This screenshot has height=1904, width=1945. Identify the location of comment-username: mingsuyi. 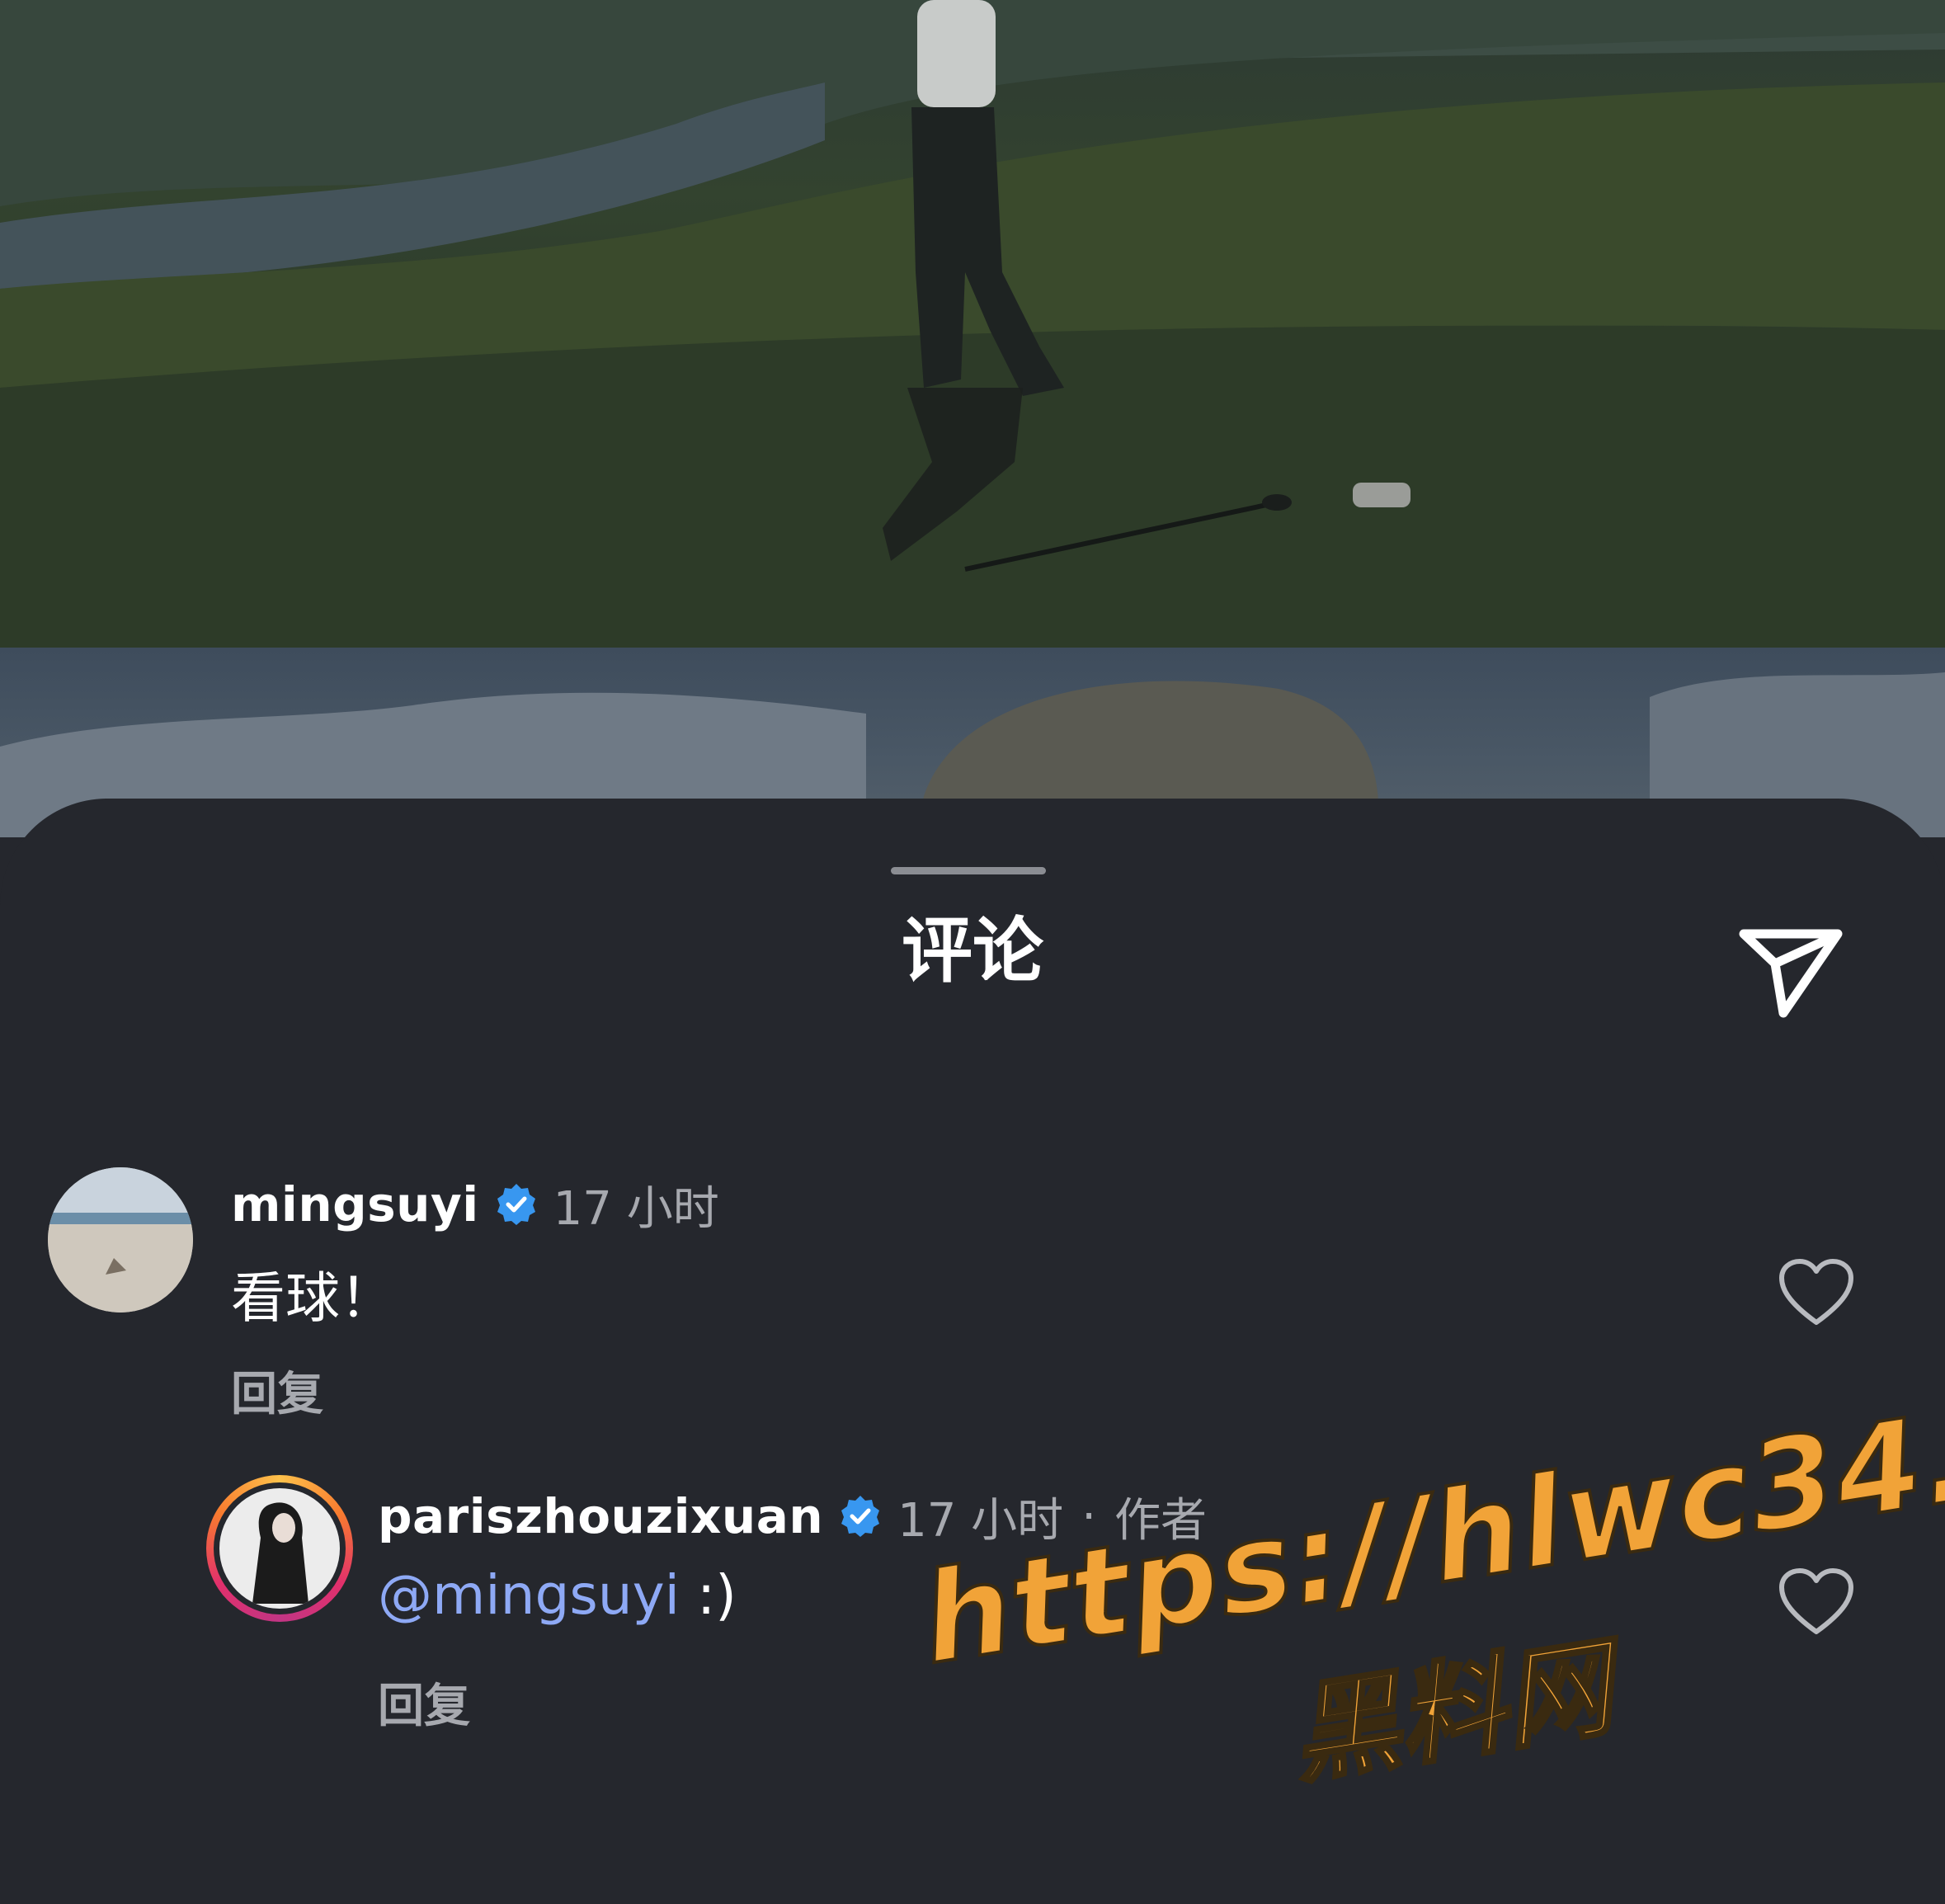
(355, 1204).